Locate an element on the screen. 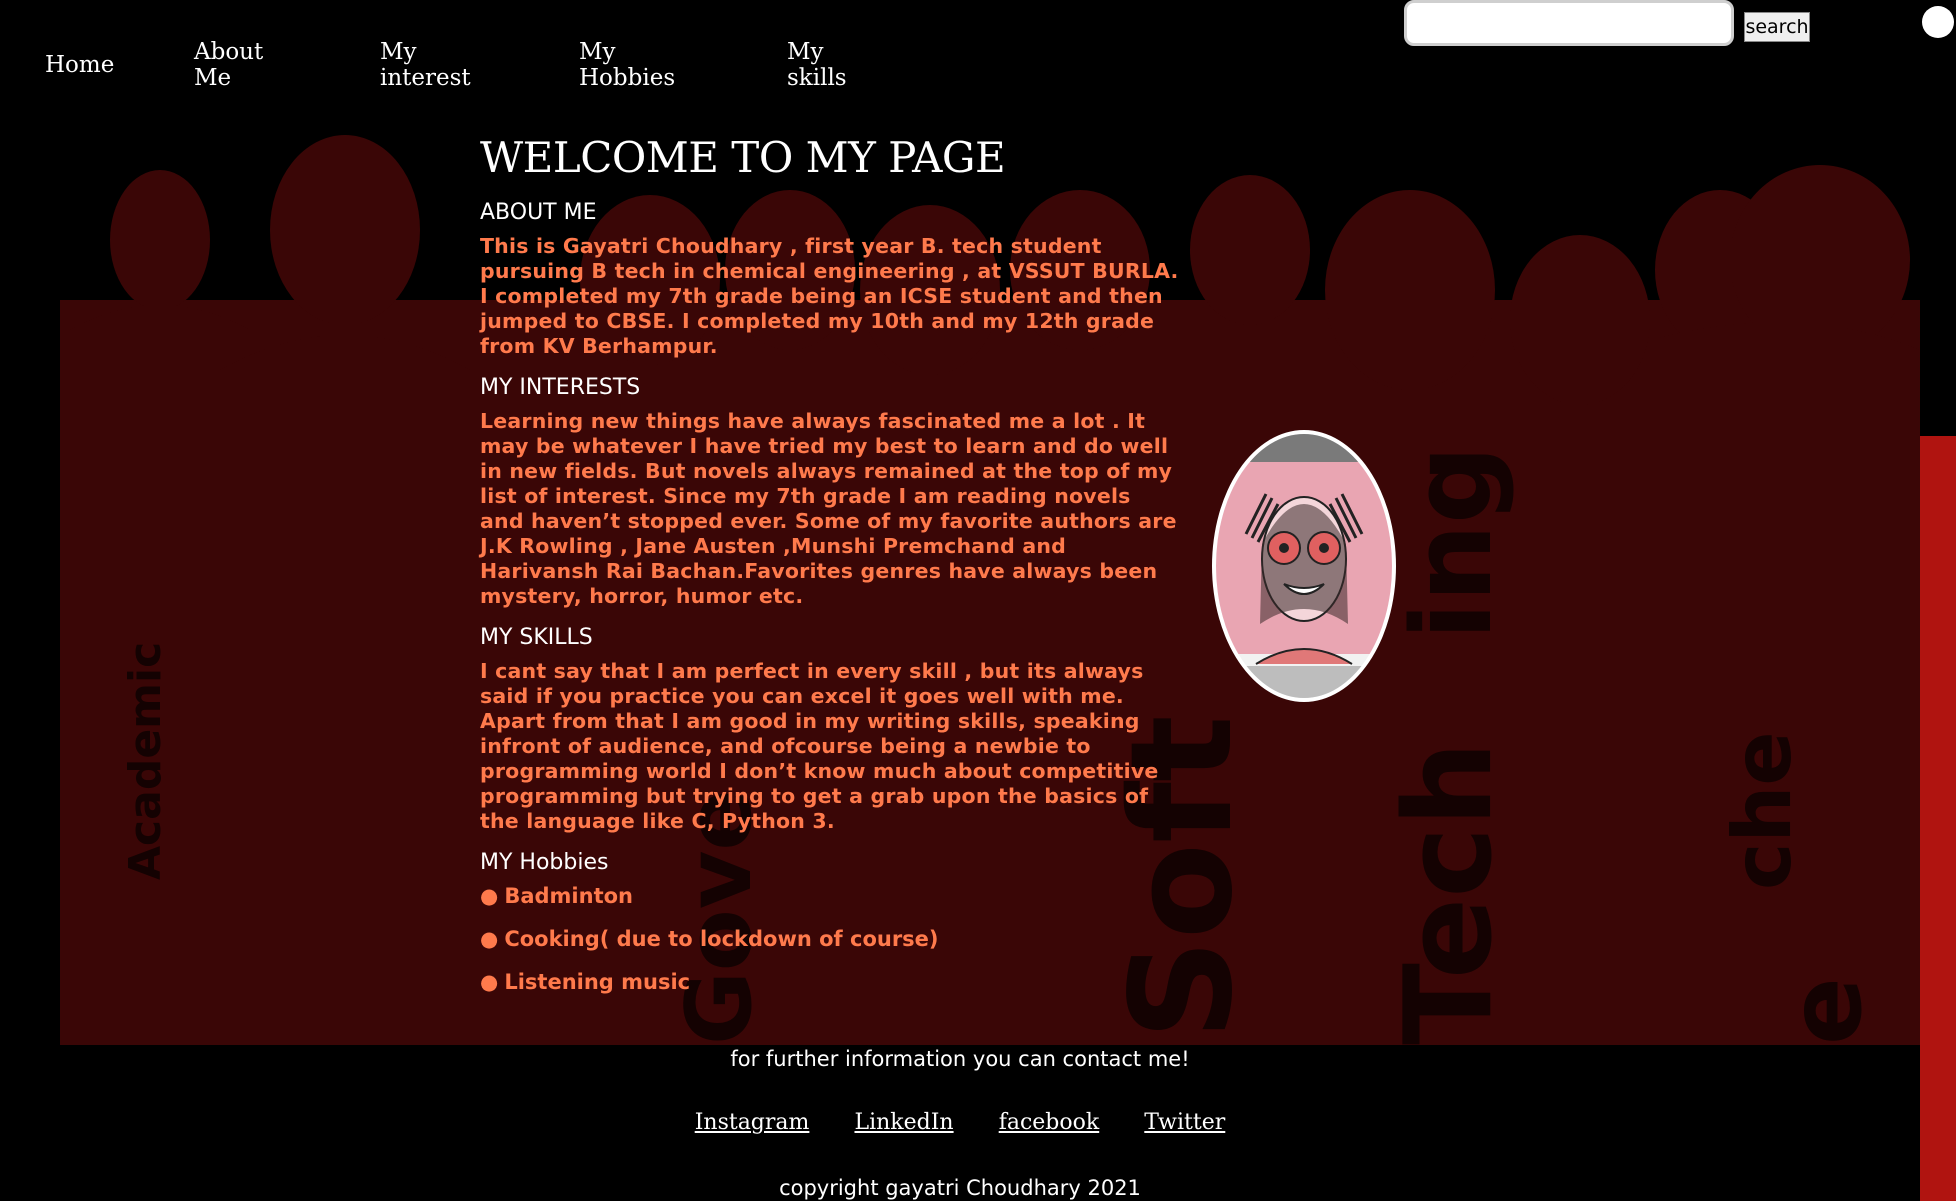 The width and height of the screenshot is (1956, 1201). bg-word: Academic is located at coordinates (145, 761).